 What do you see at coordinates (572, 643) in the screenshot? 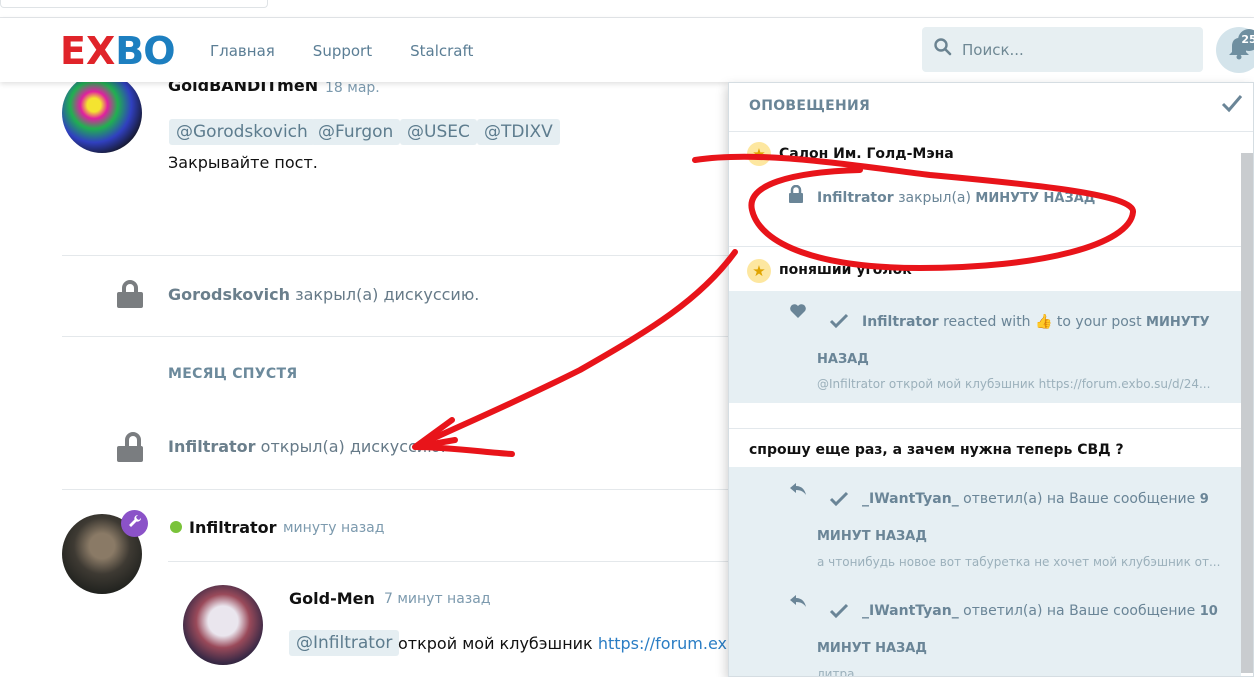
I see `reply-body: открой мой клубэшник https://forum.exbo` at bounding box center [572, 643].